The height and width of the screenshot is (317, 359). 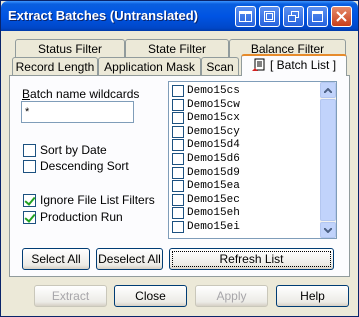 I want to click on scroll-up-button, so click(x=328, y=90).